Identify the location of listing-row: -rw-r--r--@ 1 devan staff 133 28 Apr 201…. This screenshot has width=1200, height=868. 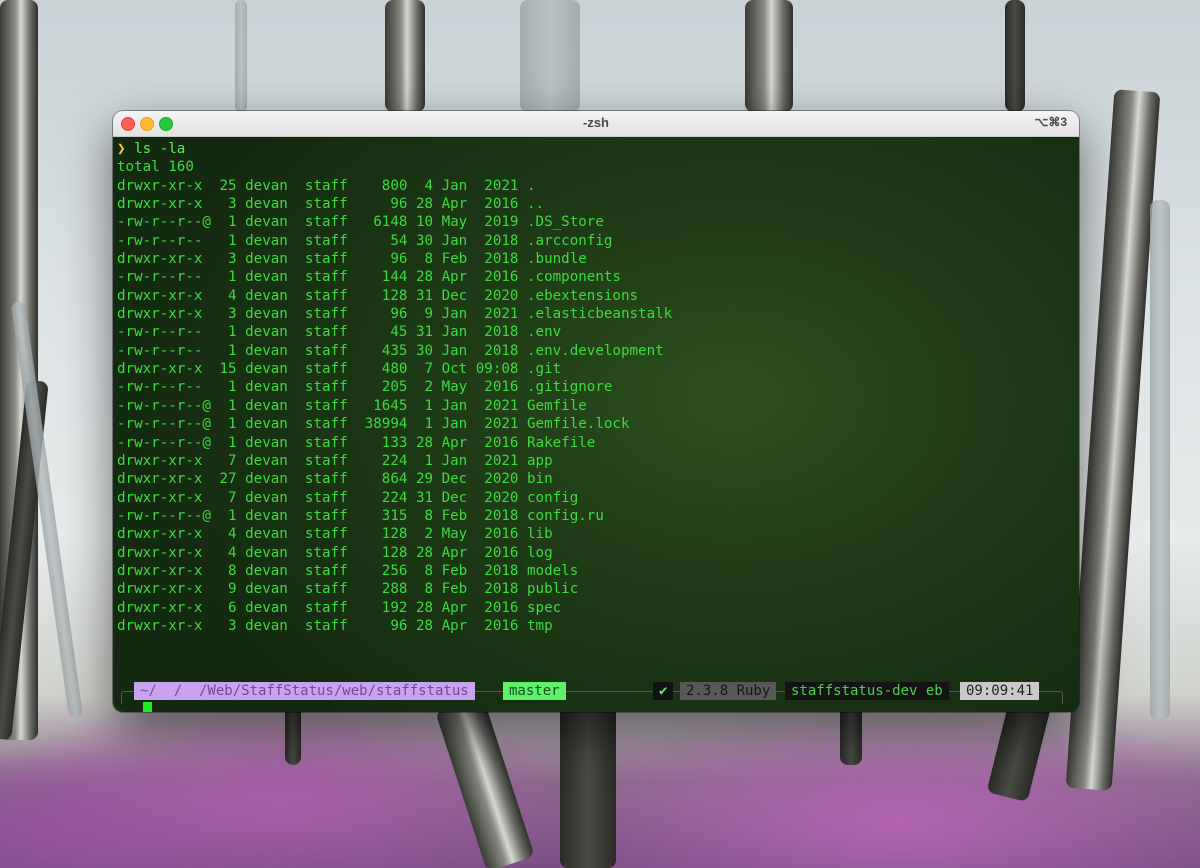
(356, 442).